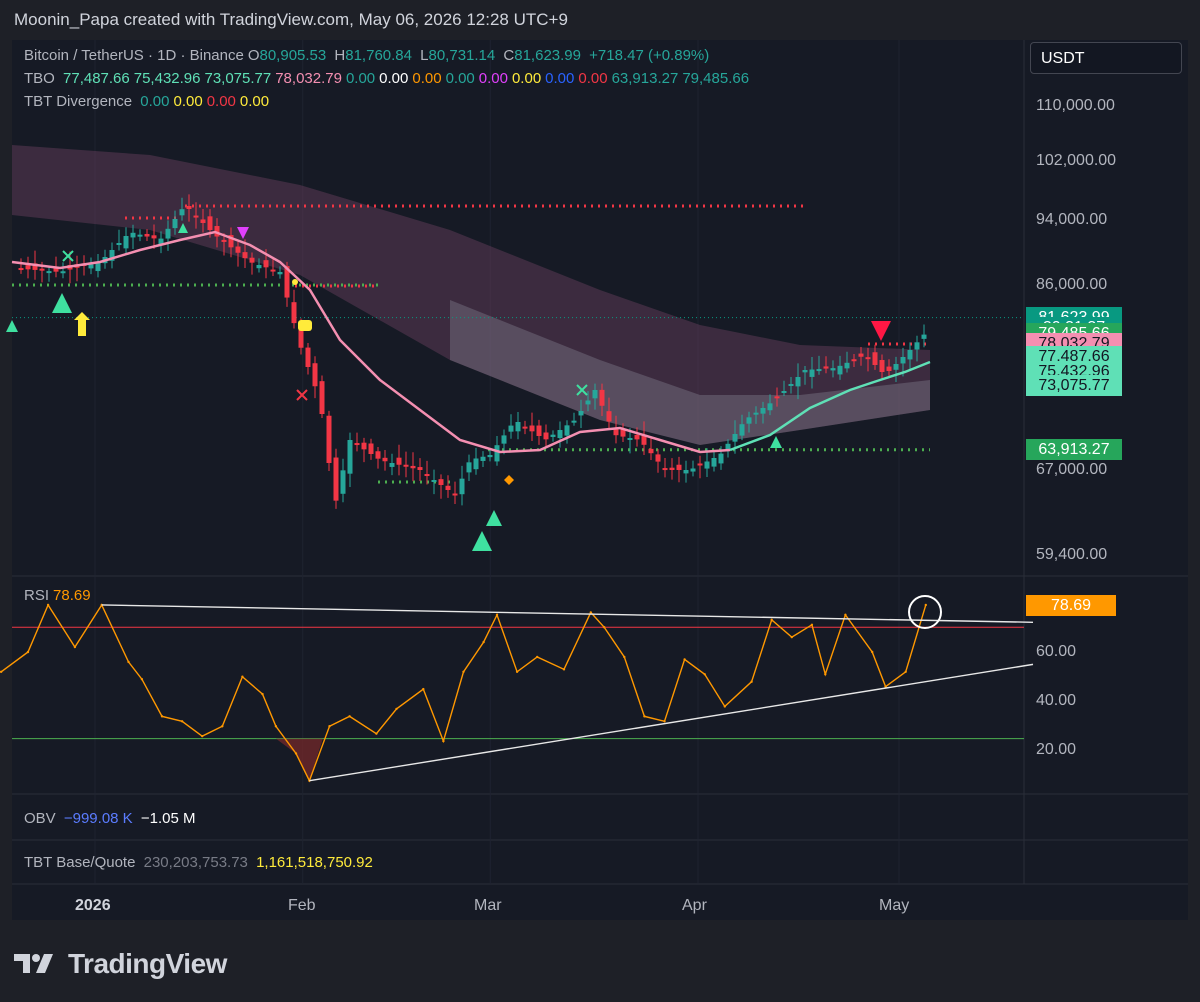 This screenshot has height=1002, width=1200. Describe the element at coordinates (295, 282) in the screenshot. I see `yellow-dot-marker` at that location.